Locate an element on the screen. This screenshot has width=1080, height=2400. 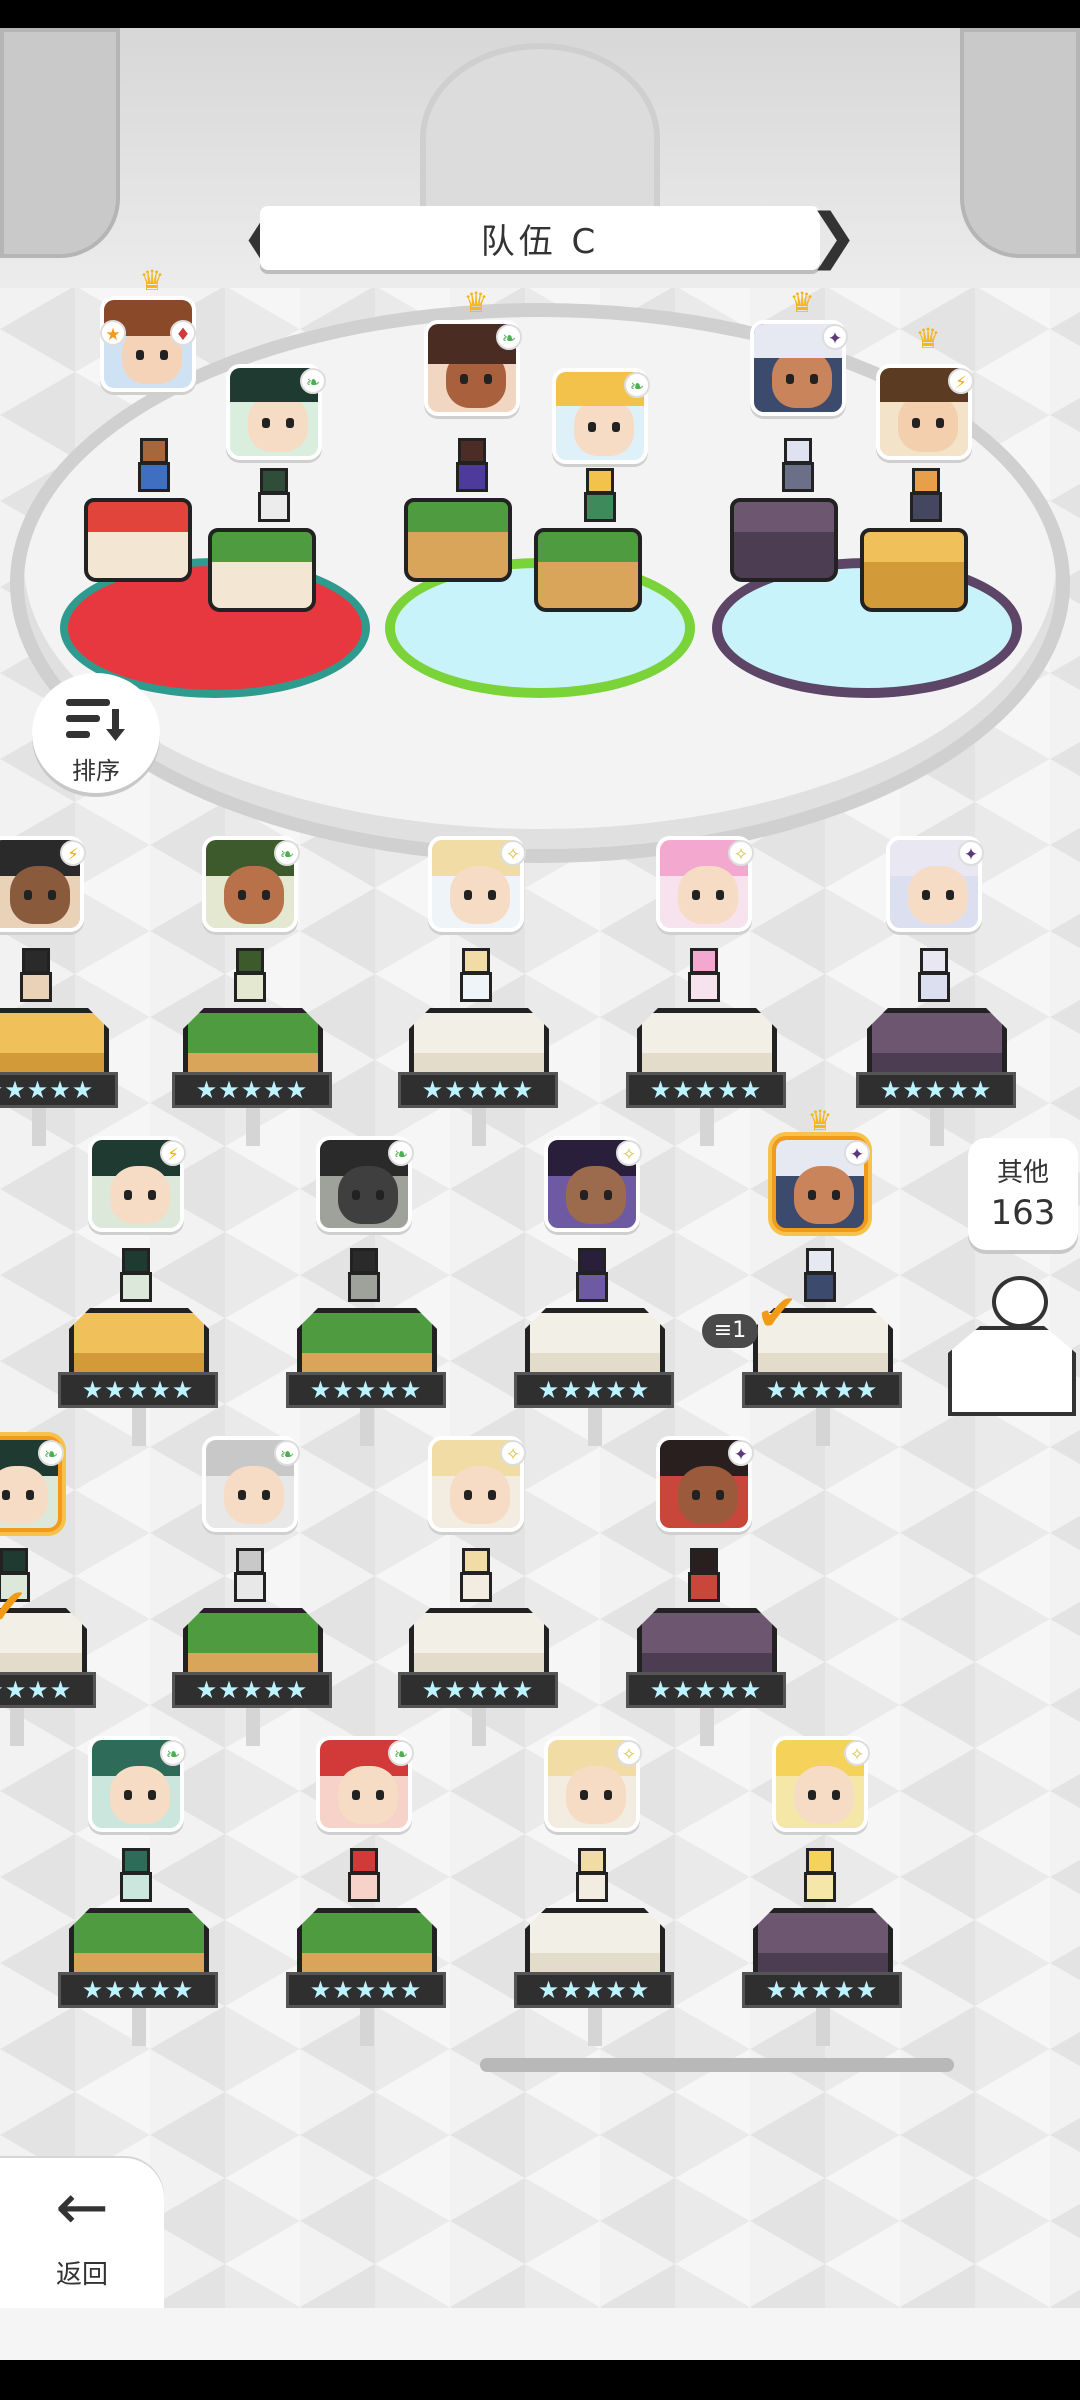
back-button: ← 返回 is located at coordinates (82, 2233).